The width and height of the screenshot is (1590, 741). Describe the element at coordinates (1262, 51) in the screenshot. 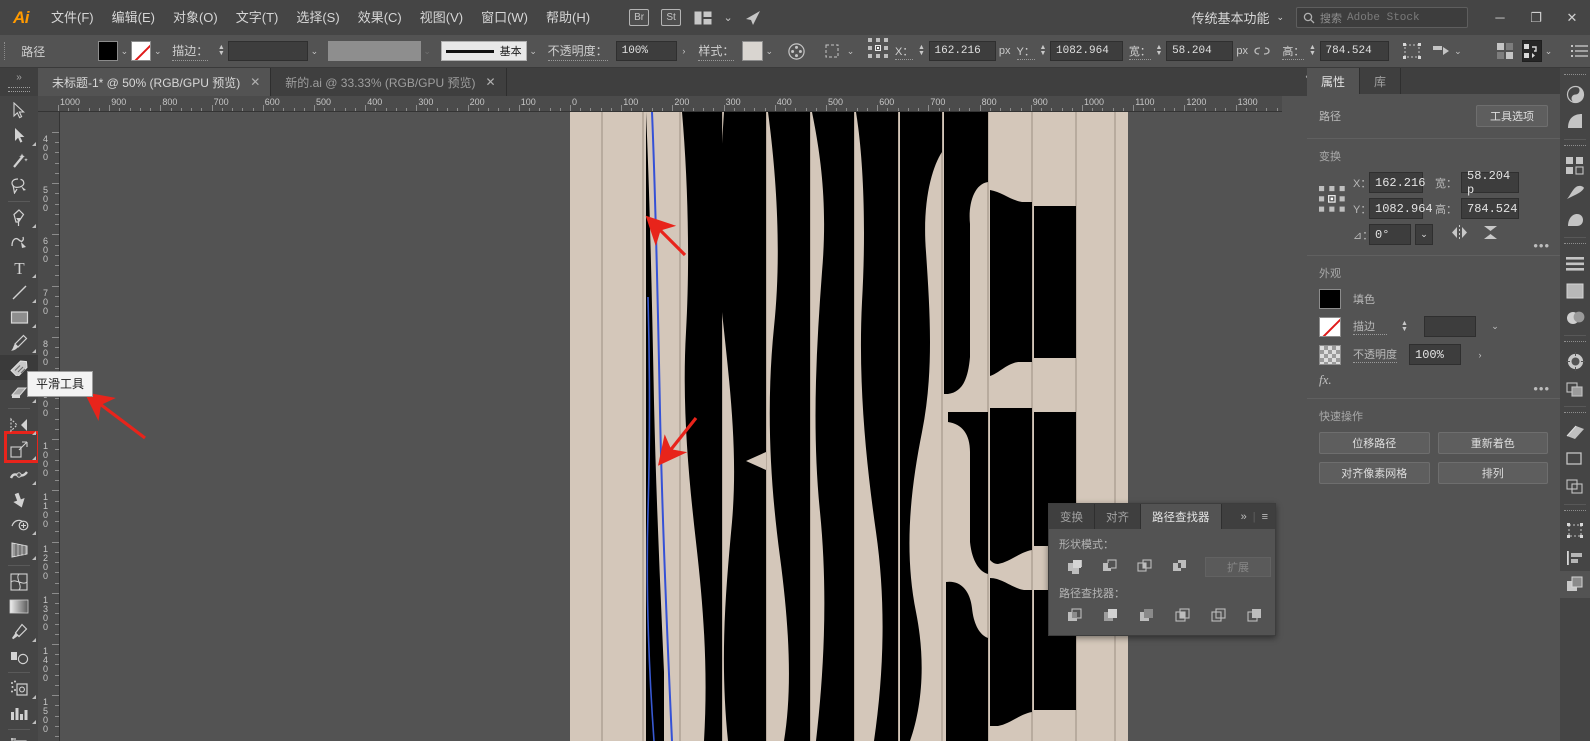

I see `broken-link-icon` at that location.